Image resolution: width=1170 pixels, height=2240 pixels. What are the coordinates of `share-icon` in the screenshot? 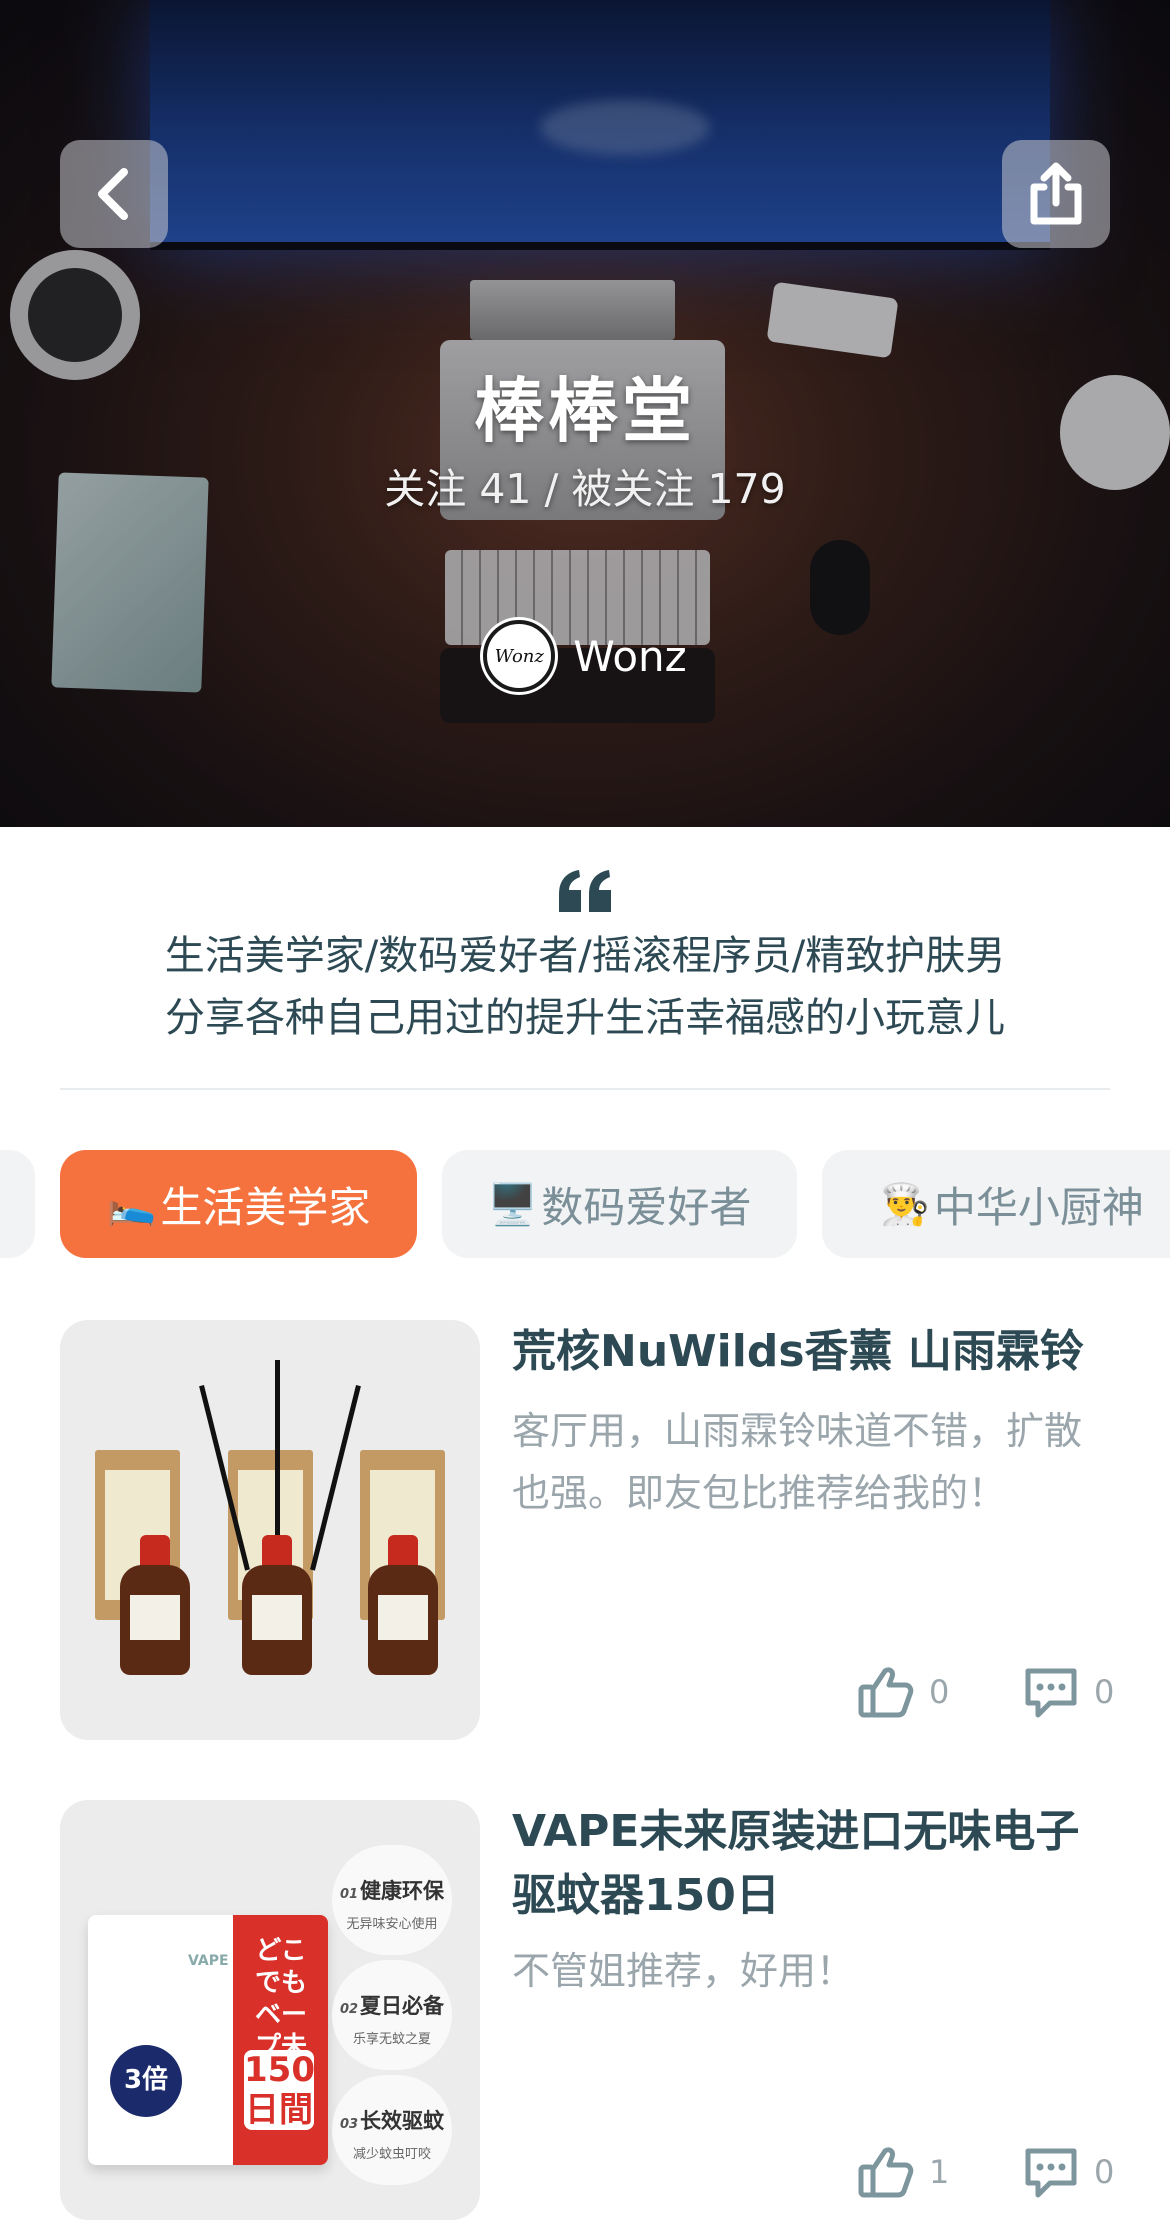 It's located at (1056, 193).